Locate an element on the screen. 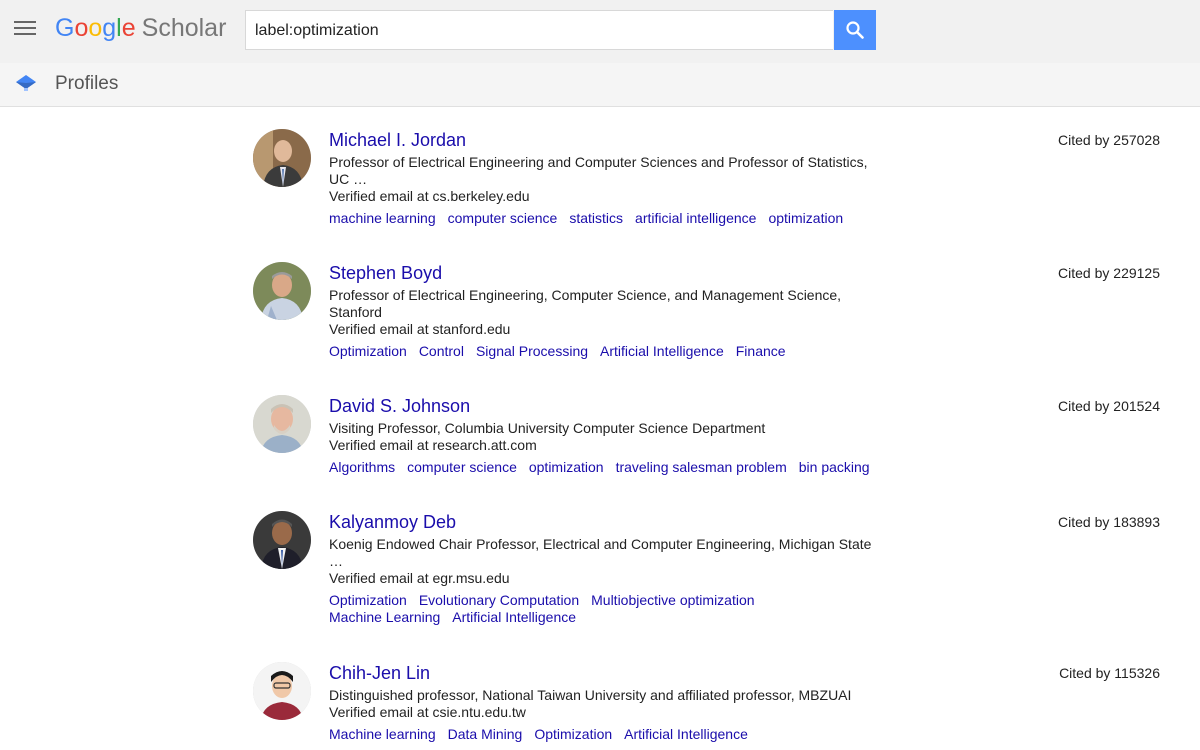  interest-link: Machine learning is located at coordinates (382, 734).